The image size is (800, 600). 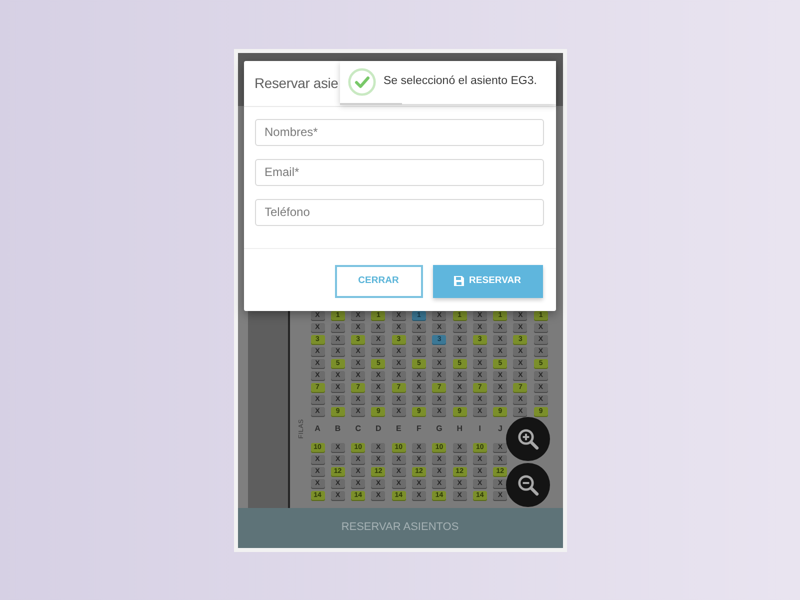 I want to click on column-label: F, so click(x=419, y=429).